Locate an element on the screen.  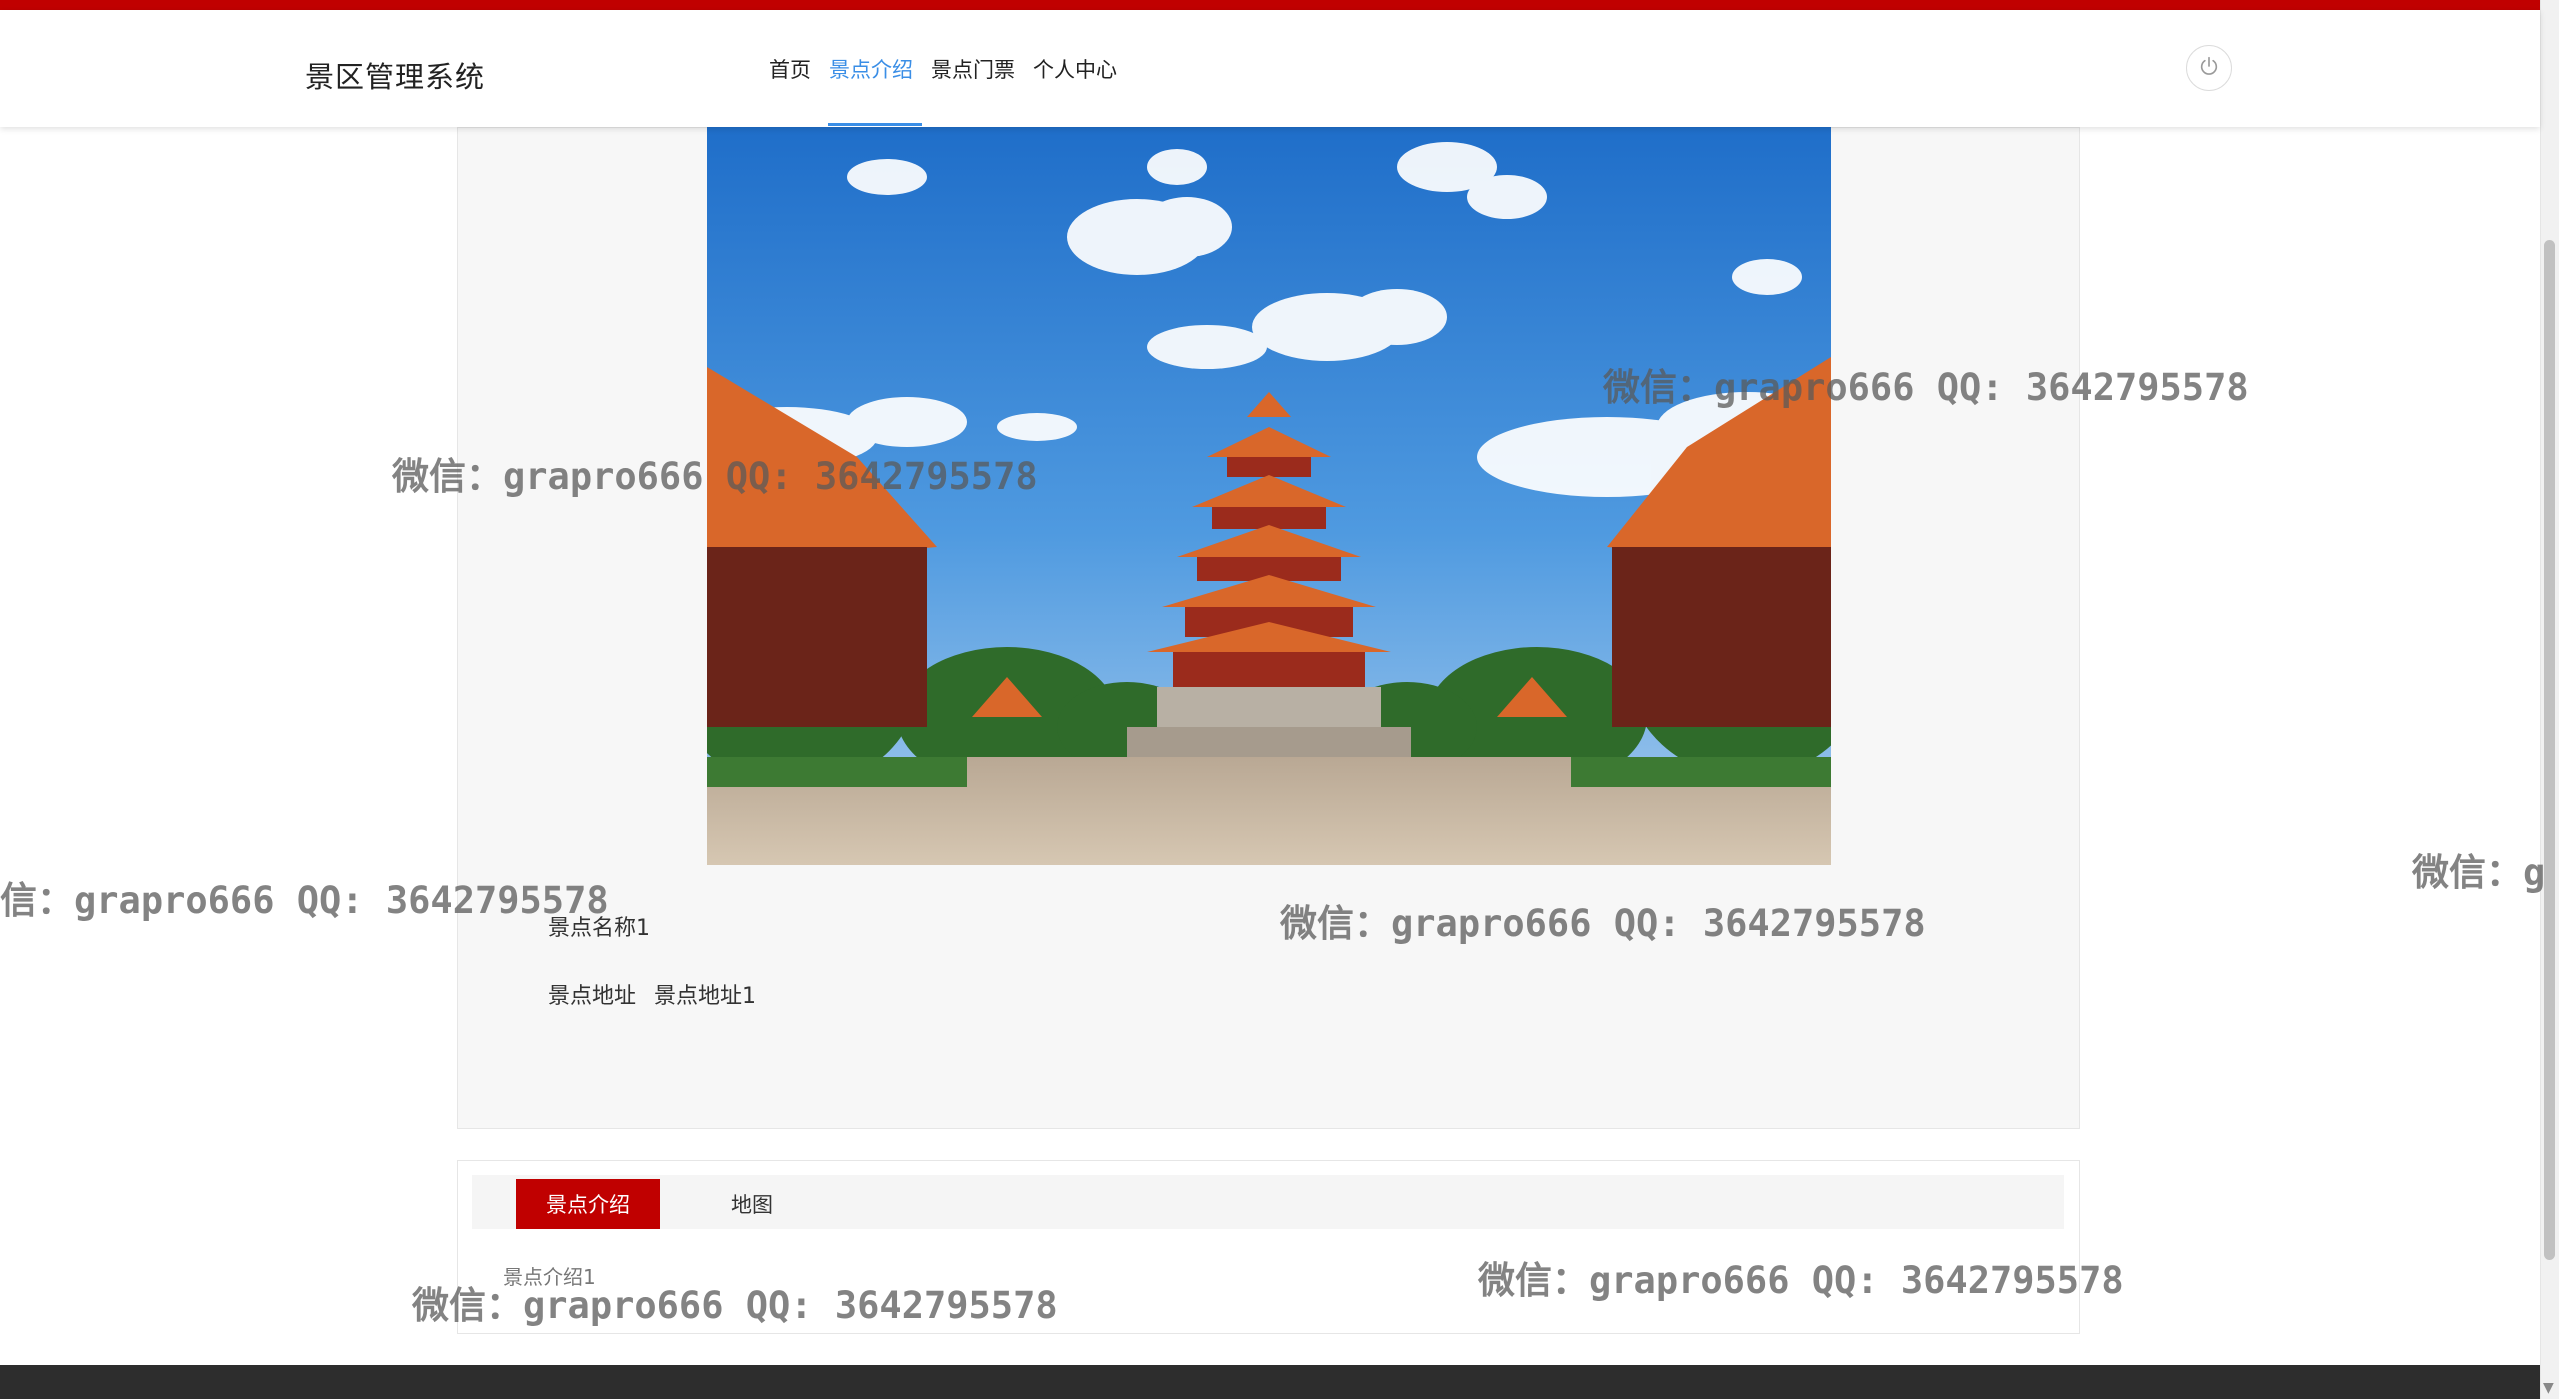
tab-content: 景点介绍1 is located at coordinates (549, 1277).